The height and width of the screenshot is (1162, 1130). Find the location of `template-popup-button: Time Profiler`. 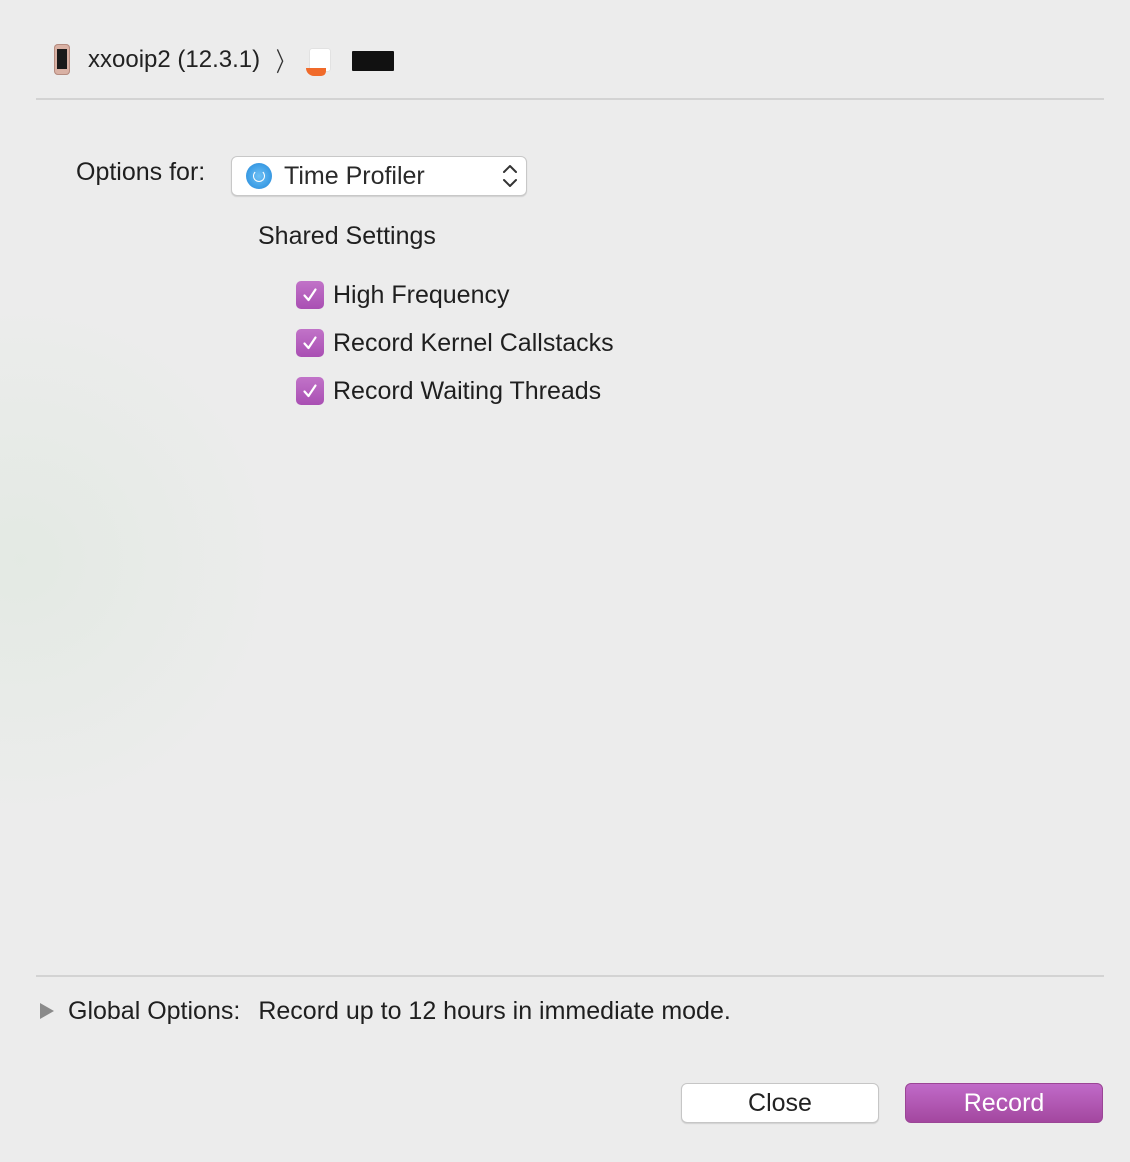

template-popup-button: Time Profiler is located at coordinates (379, 176).